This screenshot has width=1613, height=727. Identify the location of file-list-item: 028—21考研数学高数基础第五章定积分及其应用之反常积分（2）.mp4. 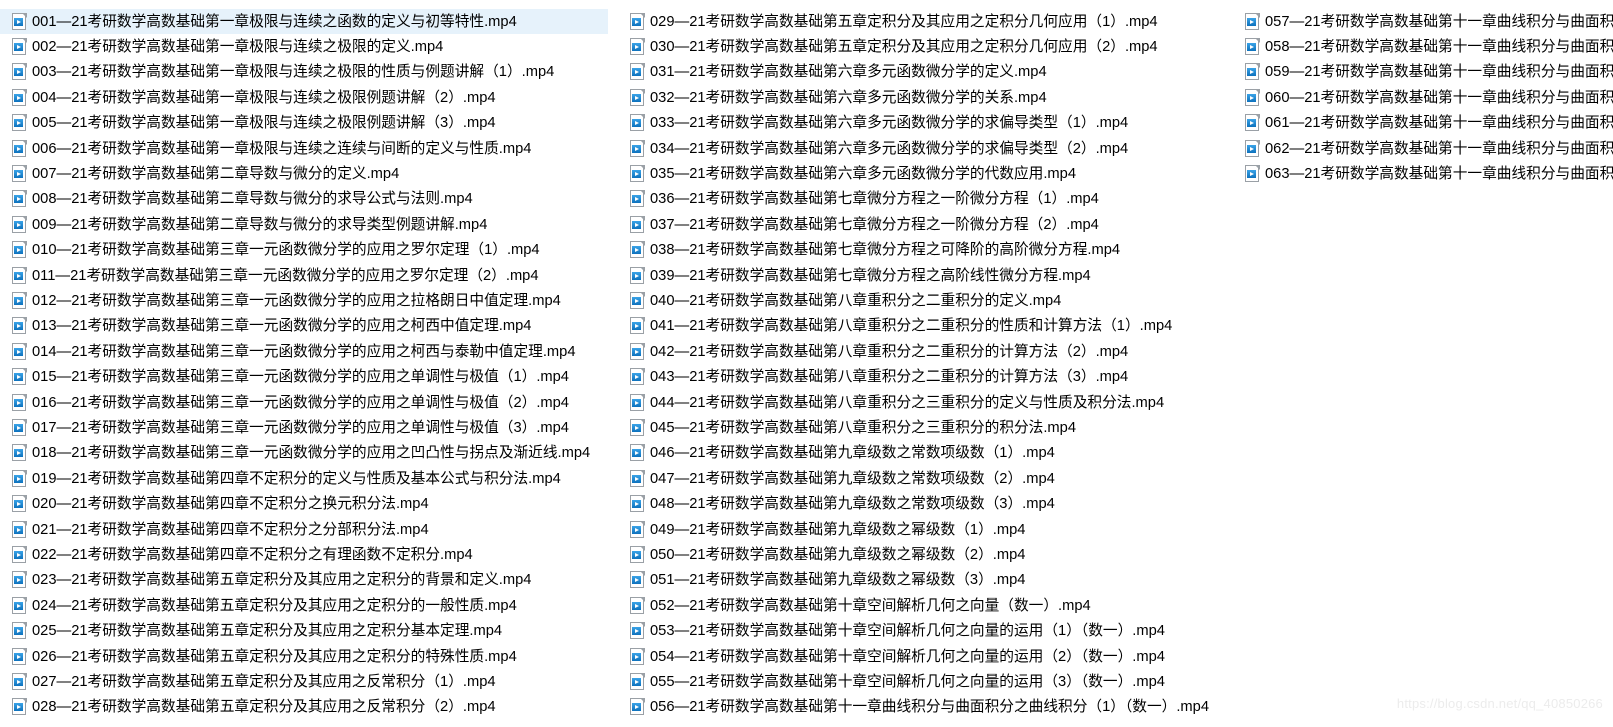
(304, 707).